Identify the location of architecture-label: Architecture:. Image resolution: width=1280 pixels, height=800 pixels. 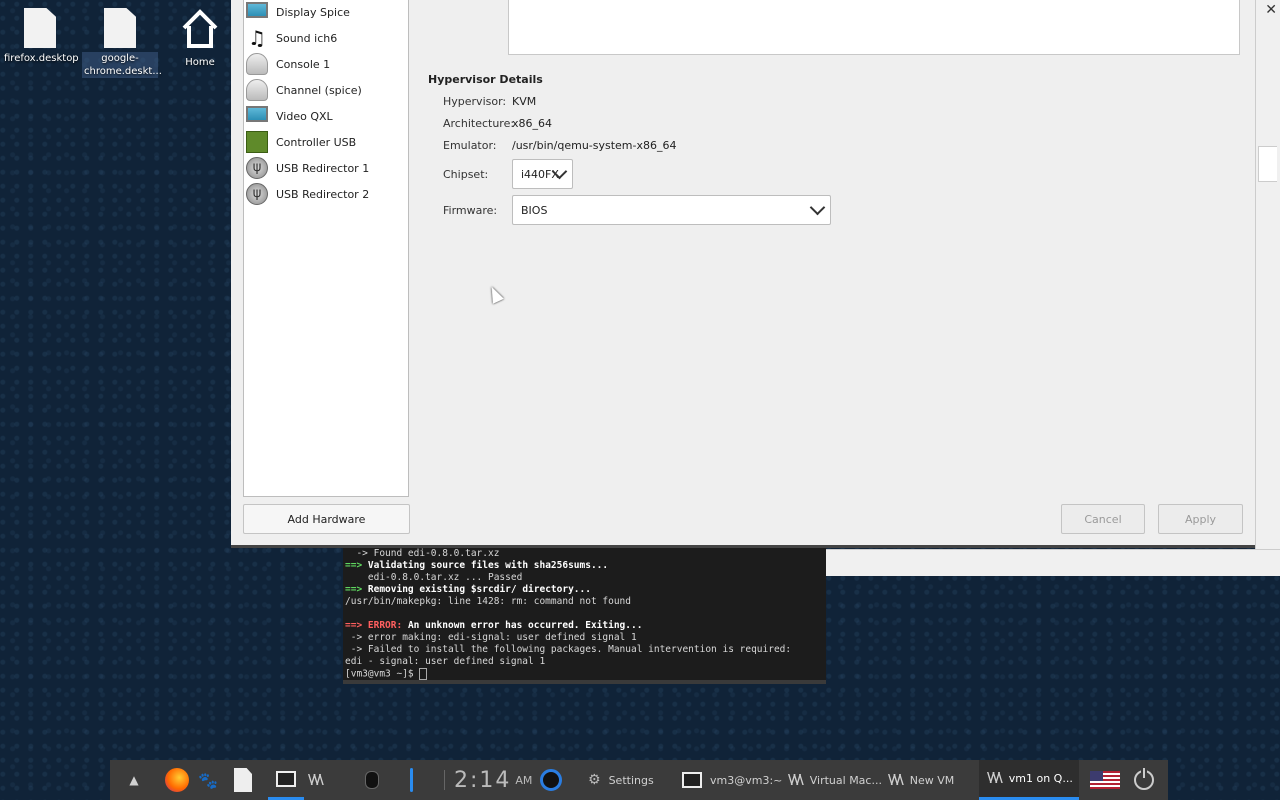
(479, 123).